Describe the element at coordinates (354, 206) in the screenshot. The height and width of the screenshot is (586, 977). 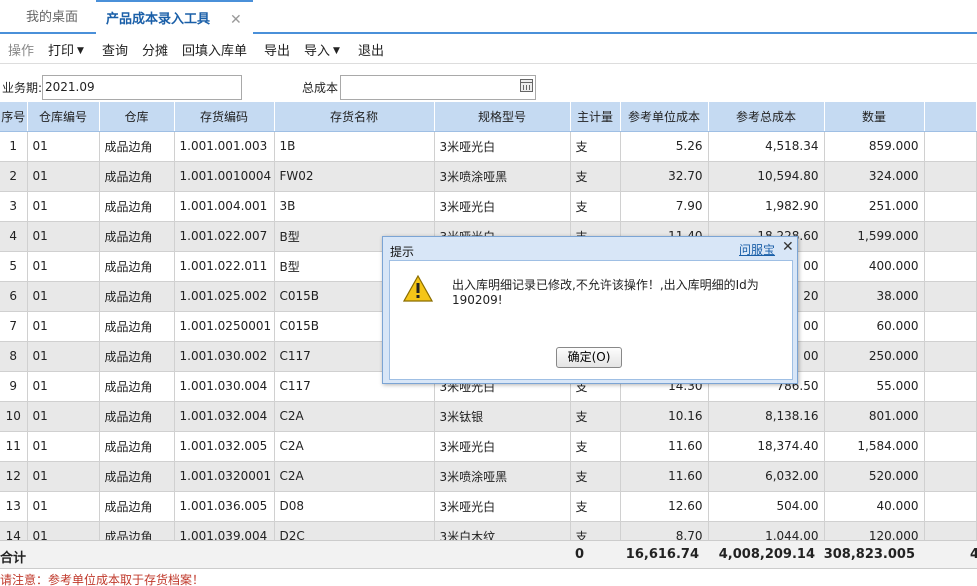
I see `table-cell: 3B` at that location.